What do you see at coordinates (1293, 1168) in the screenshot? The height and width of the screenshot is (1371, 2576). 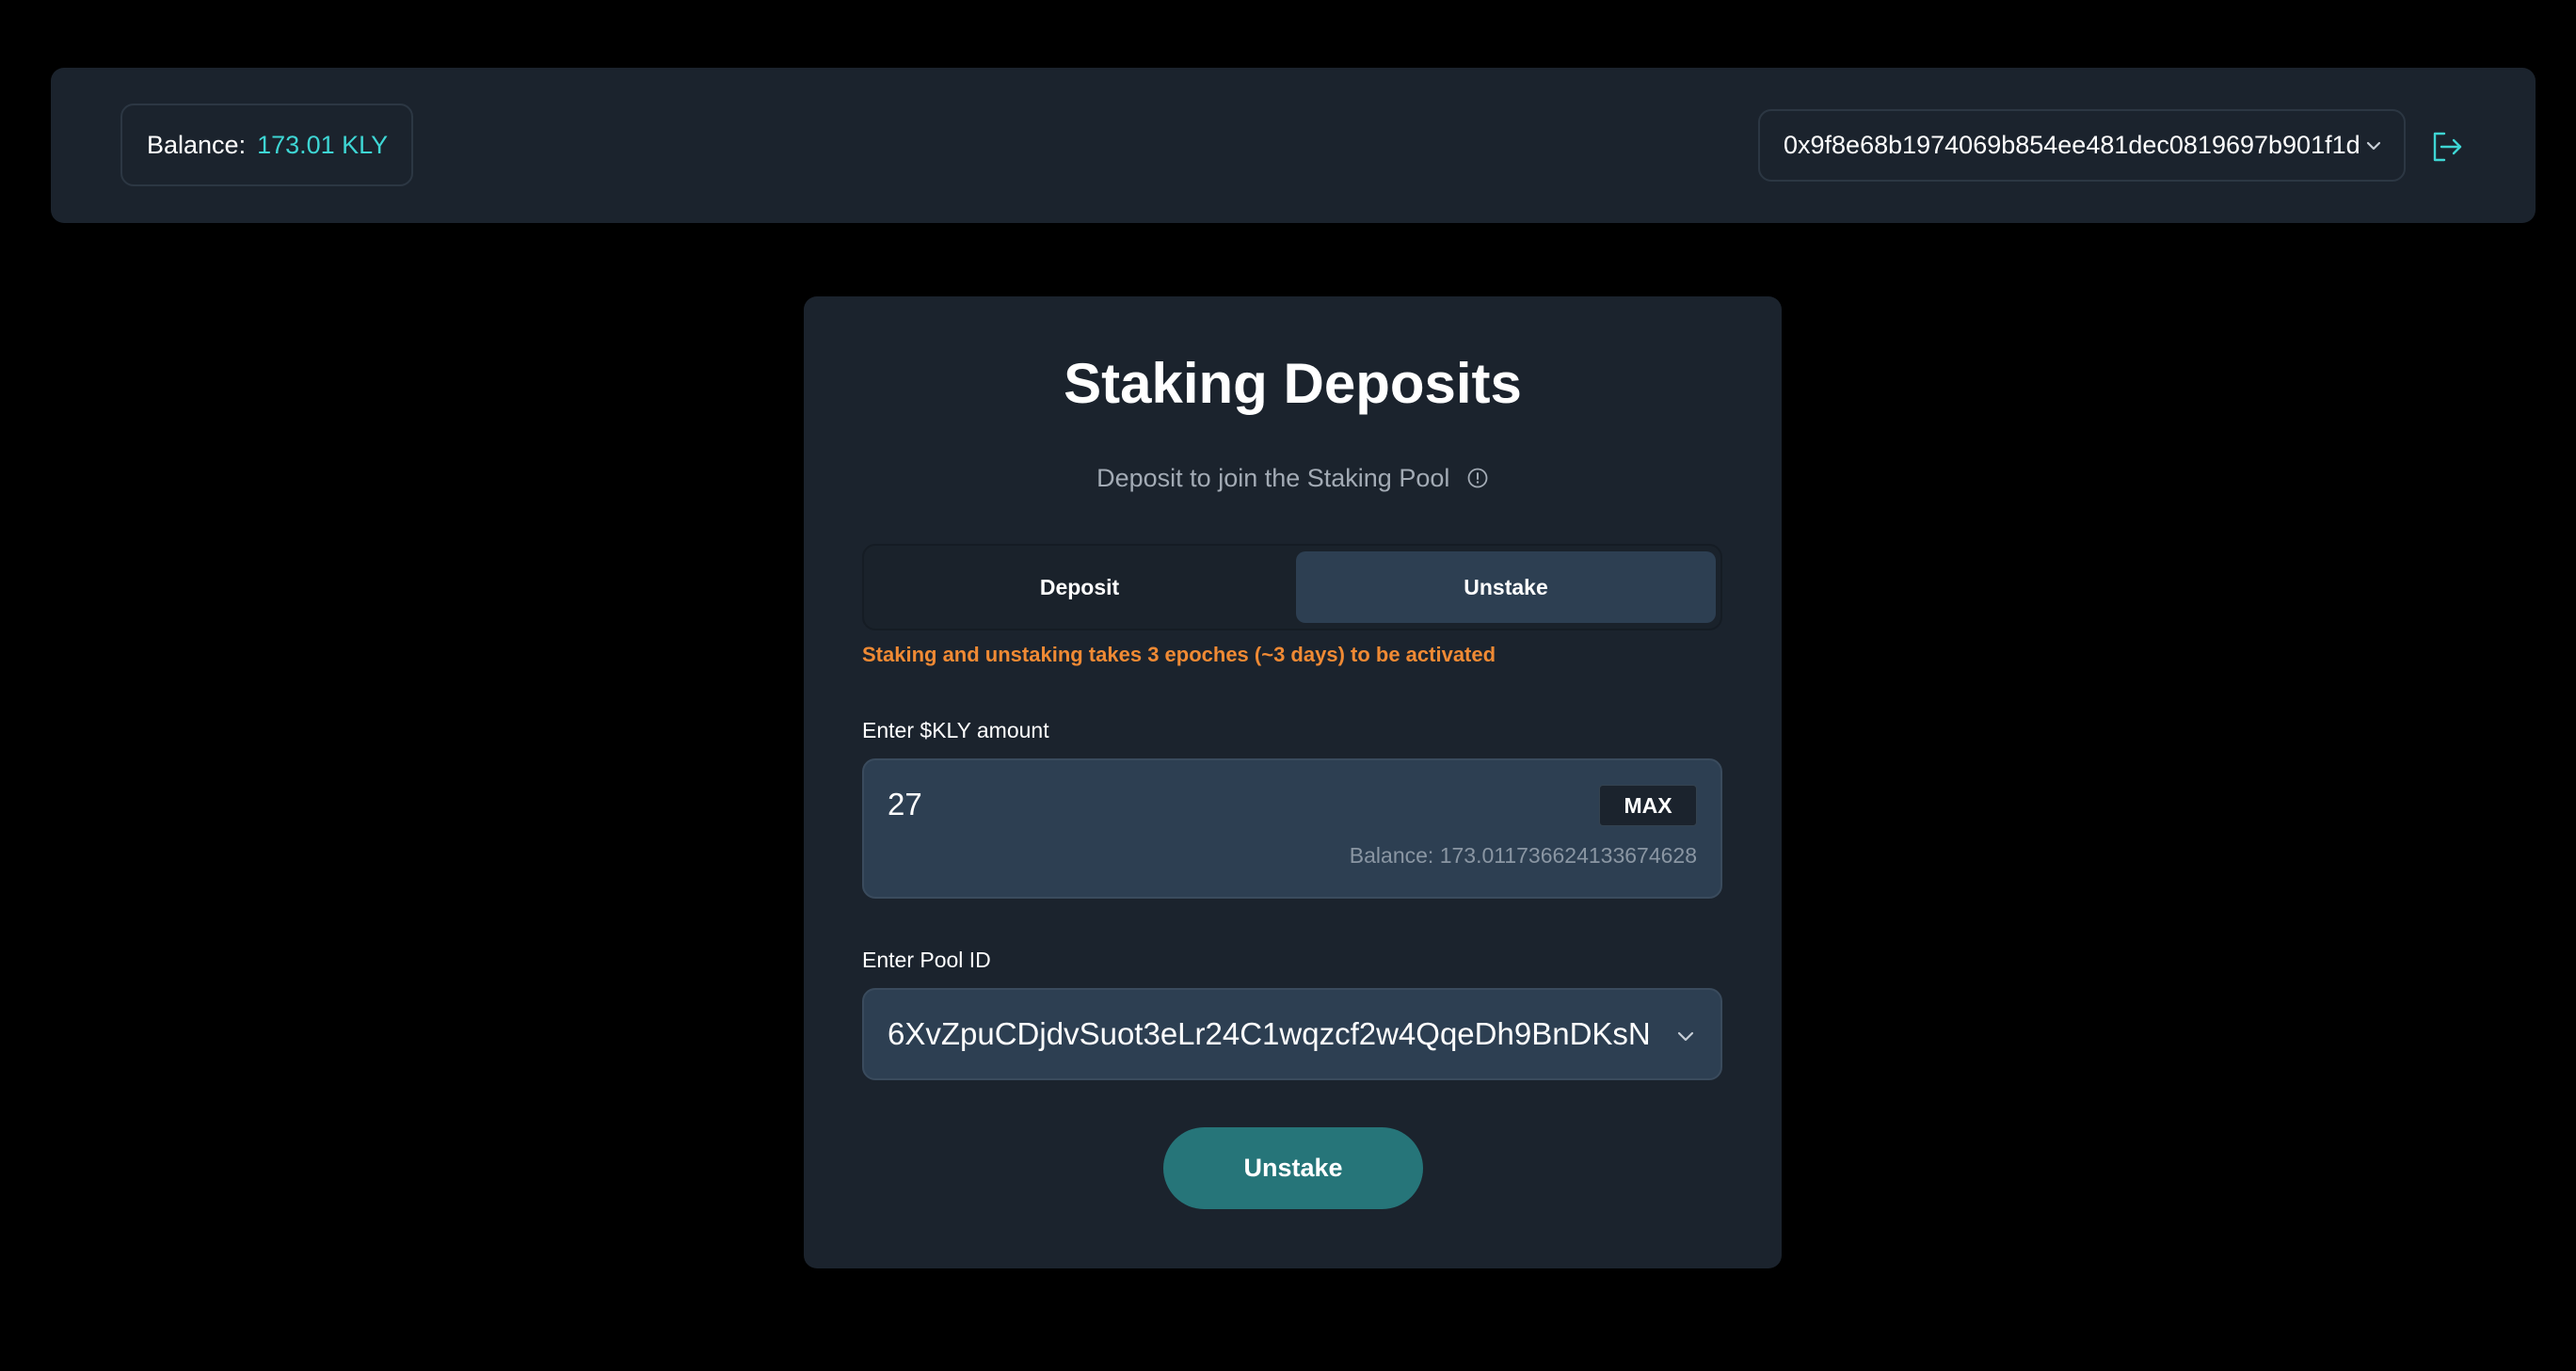 I see `unstake-button: Unstake` at bounding box center [1293, 1168].